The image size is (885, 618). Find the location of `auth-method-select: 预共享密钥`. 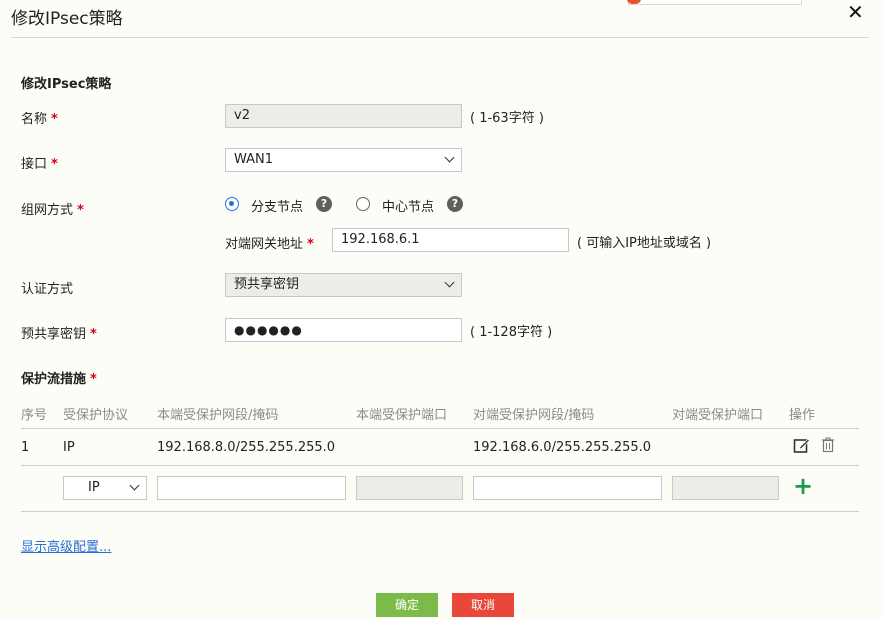

auth-method-select: 预共享密钥 is located at coordinates (343, 285).